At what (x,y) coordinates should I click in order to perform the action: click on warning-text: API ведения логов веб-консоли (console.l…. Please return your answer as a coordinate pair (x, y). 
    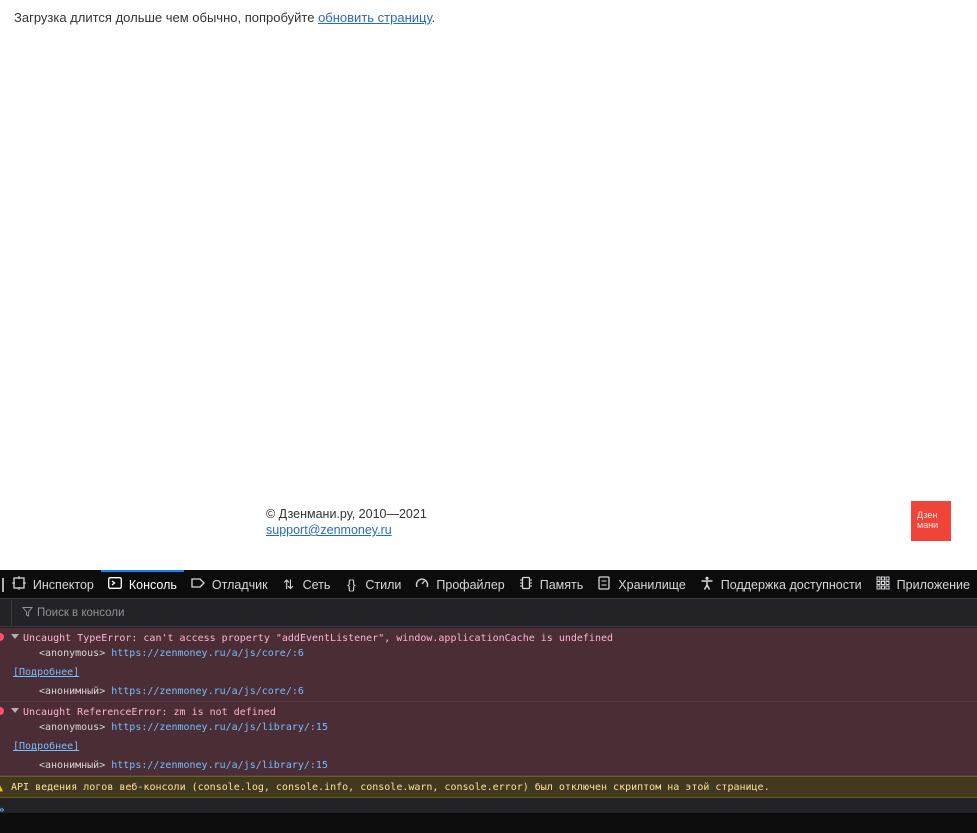
    Looking at the image, I should click on (390, 787).